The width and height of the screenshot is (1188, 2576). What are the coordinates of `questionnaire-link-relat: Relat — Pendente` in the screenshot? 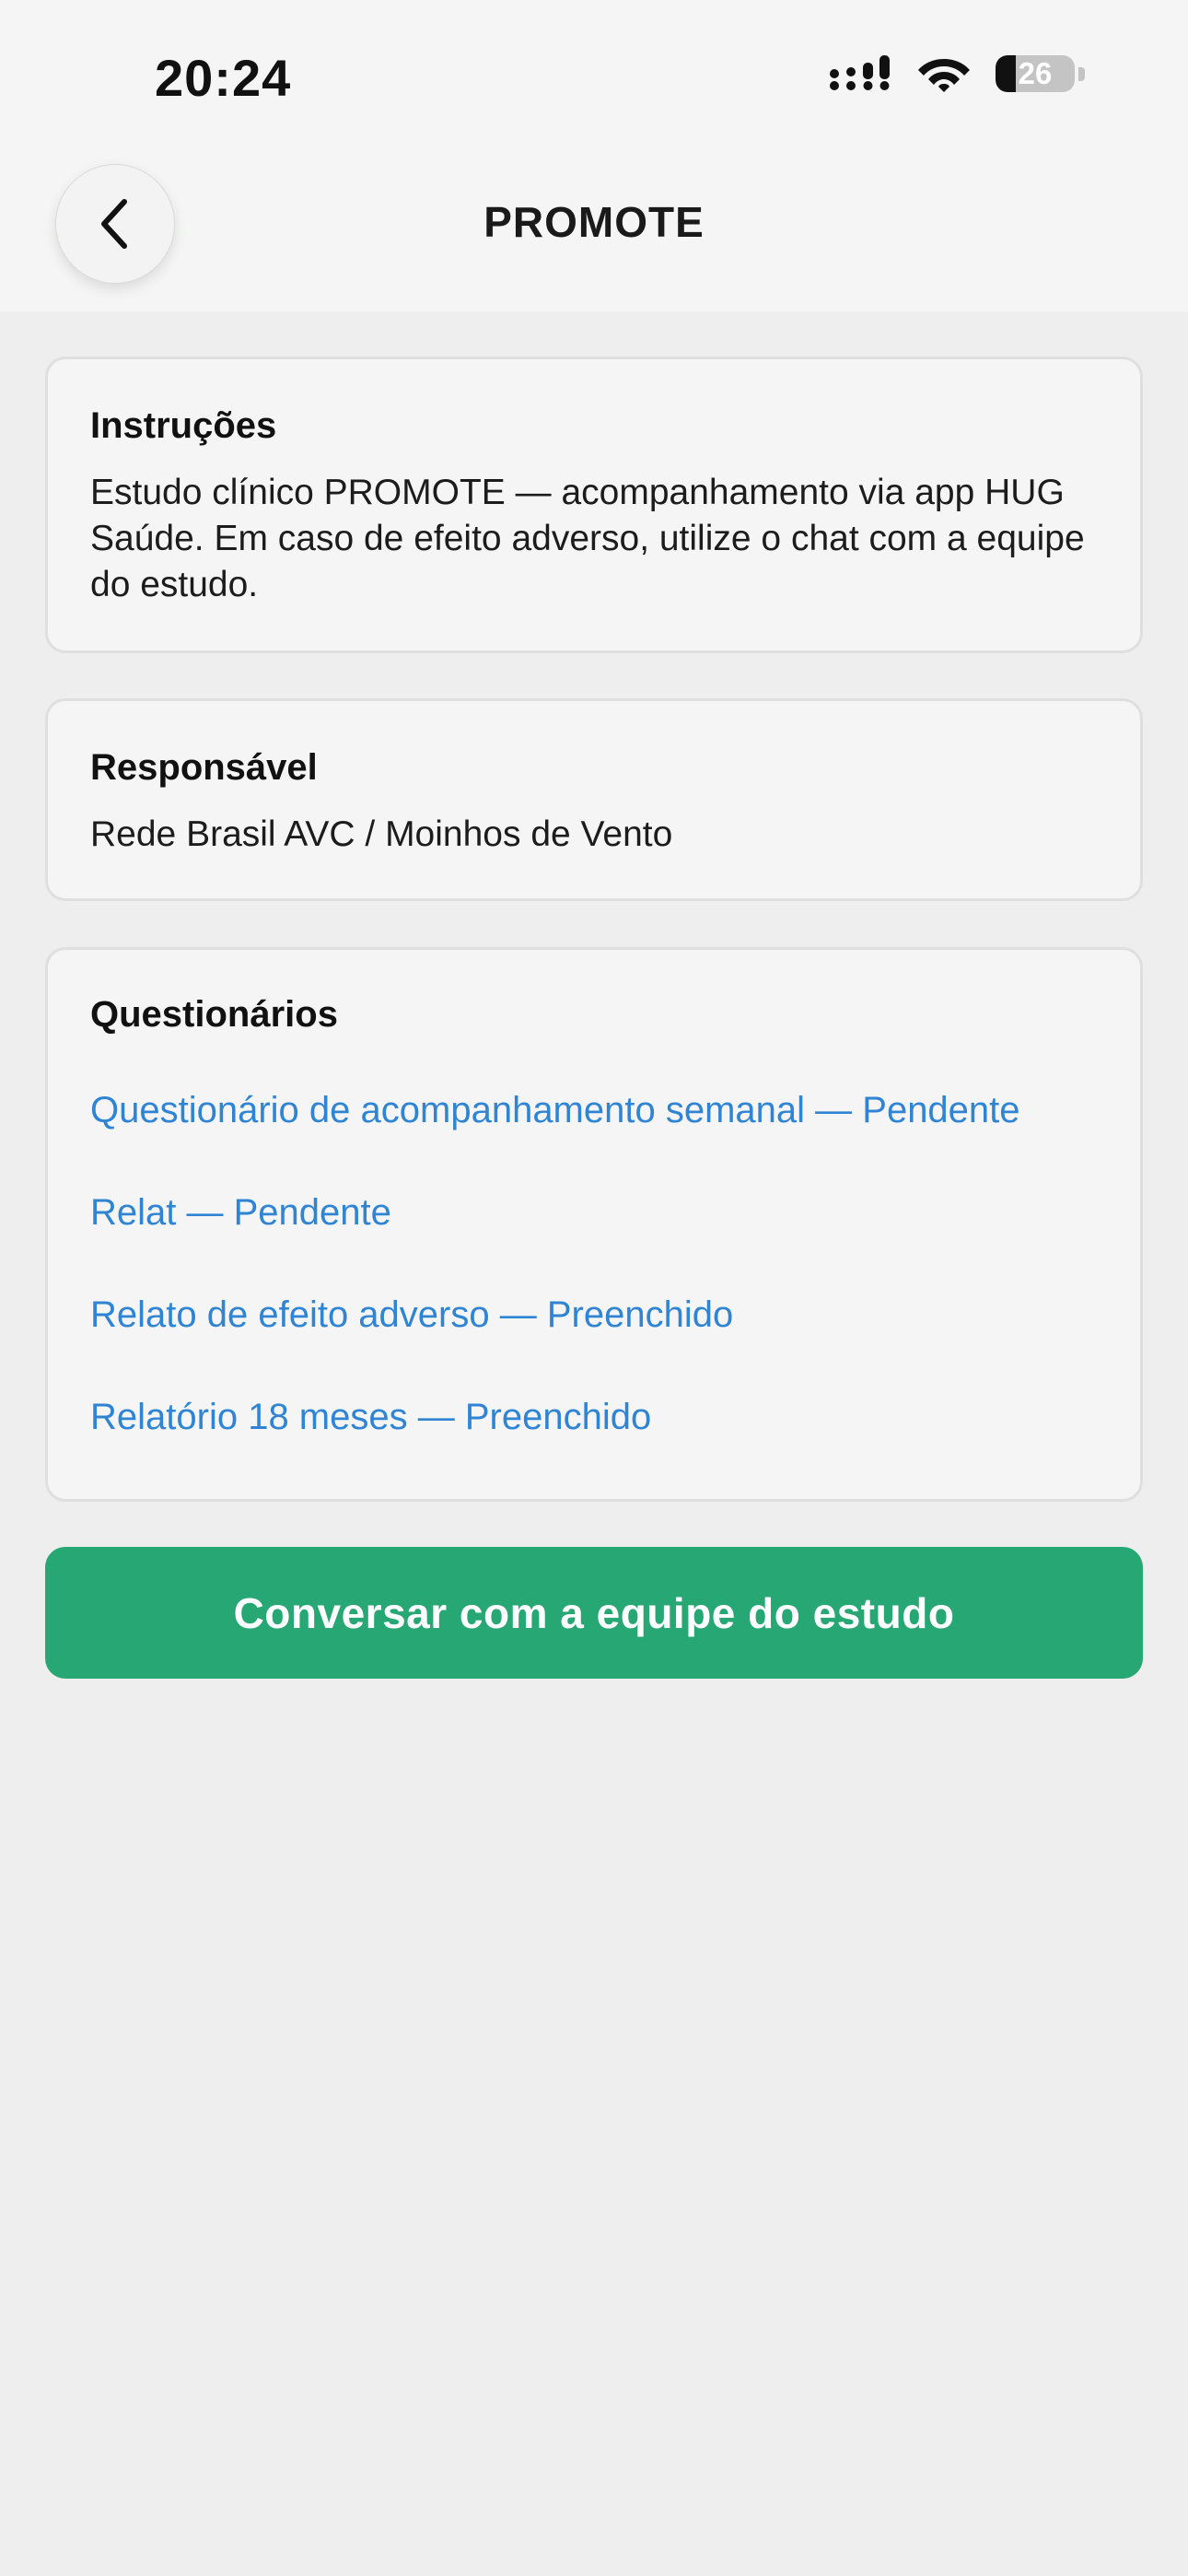 It's located at (240, 1213).